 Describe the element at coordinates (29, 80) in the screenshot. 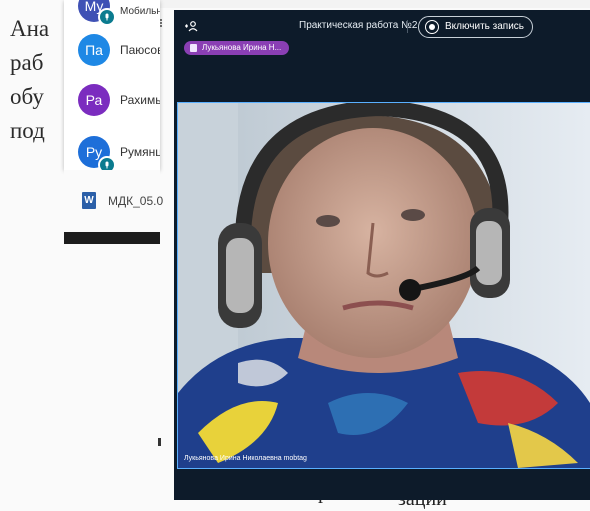

I see `document-text: Ана раб обу под` at that location.